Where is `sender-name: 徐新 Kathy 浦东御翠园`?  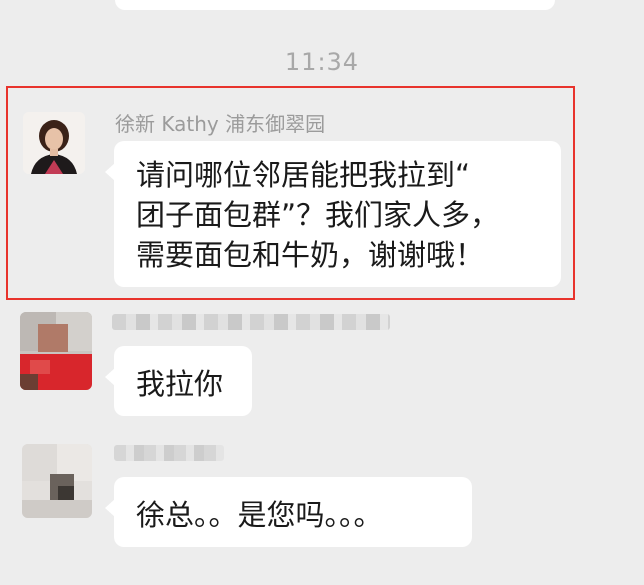
sender-name: 徐新 Kathy 浦东御翠园 is located at coordinates (220, 124).